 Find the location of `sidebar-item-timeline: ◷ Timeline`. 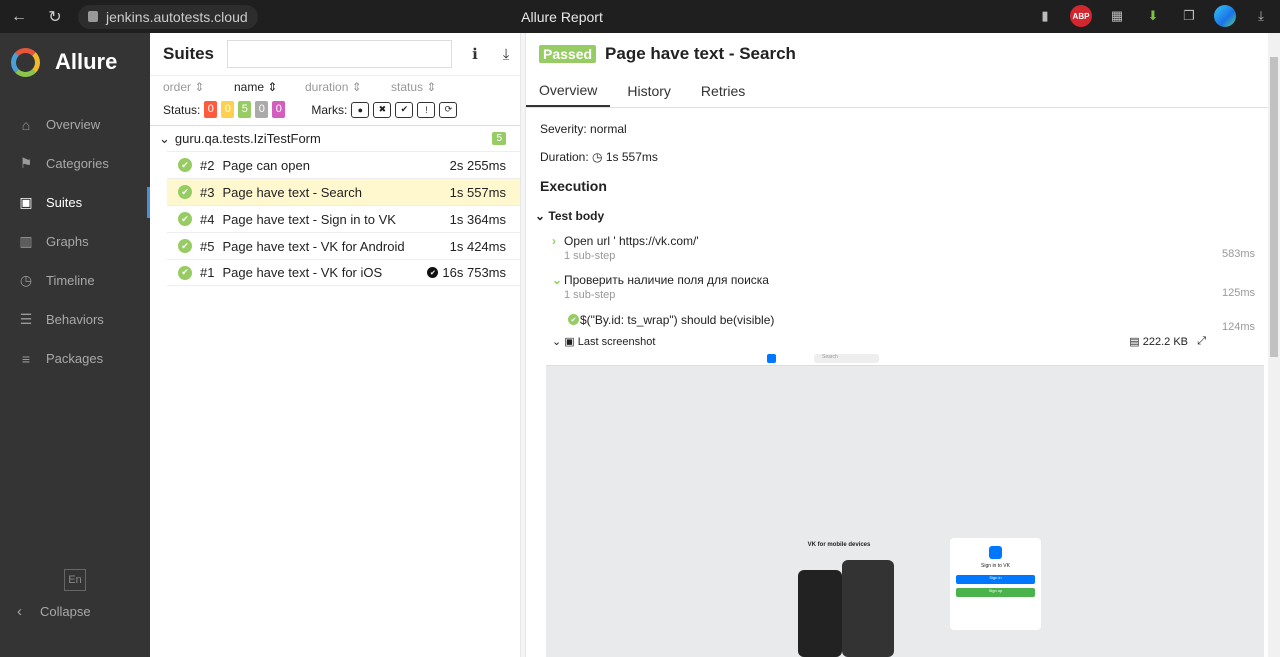

sidebar-item-timeline: ◷ Timeline is located at coordinates (75, 280).